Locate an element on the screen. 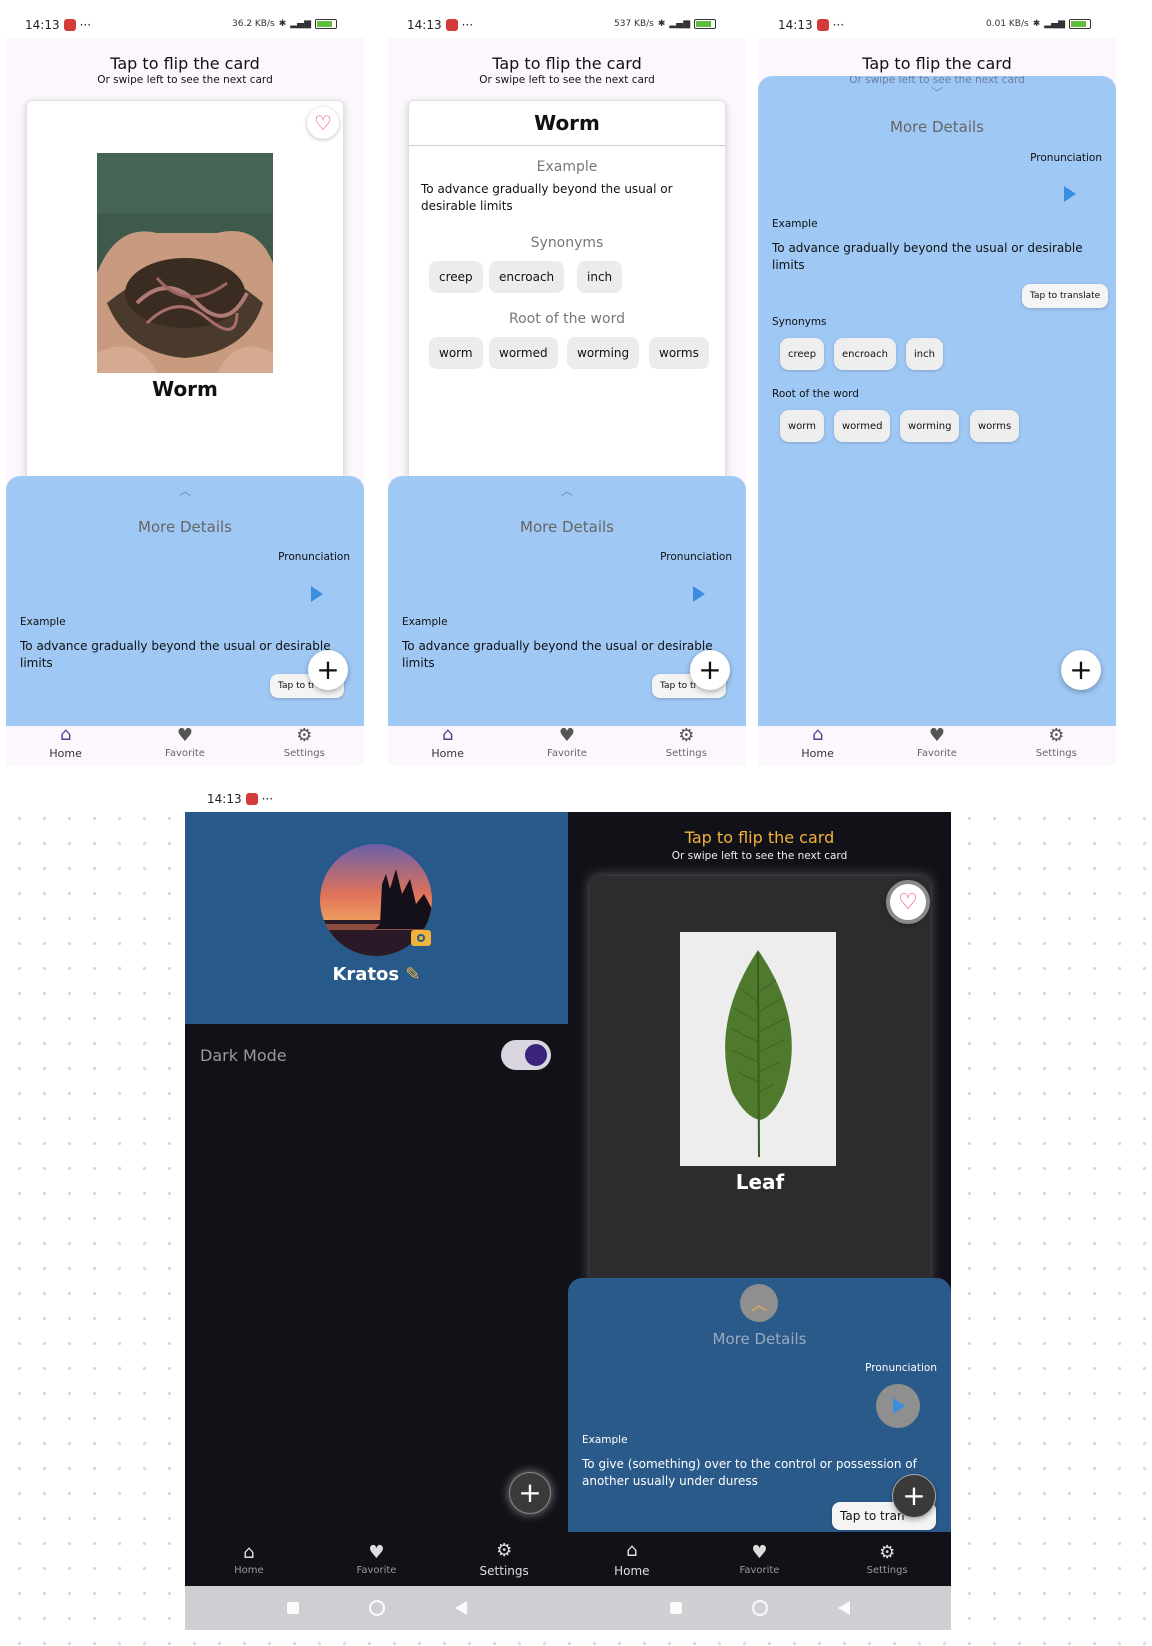 The height and width of the screenshot is (1646, 1152). worm-image is located at coordinates (185, 263).